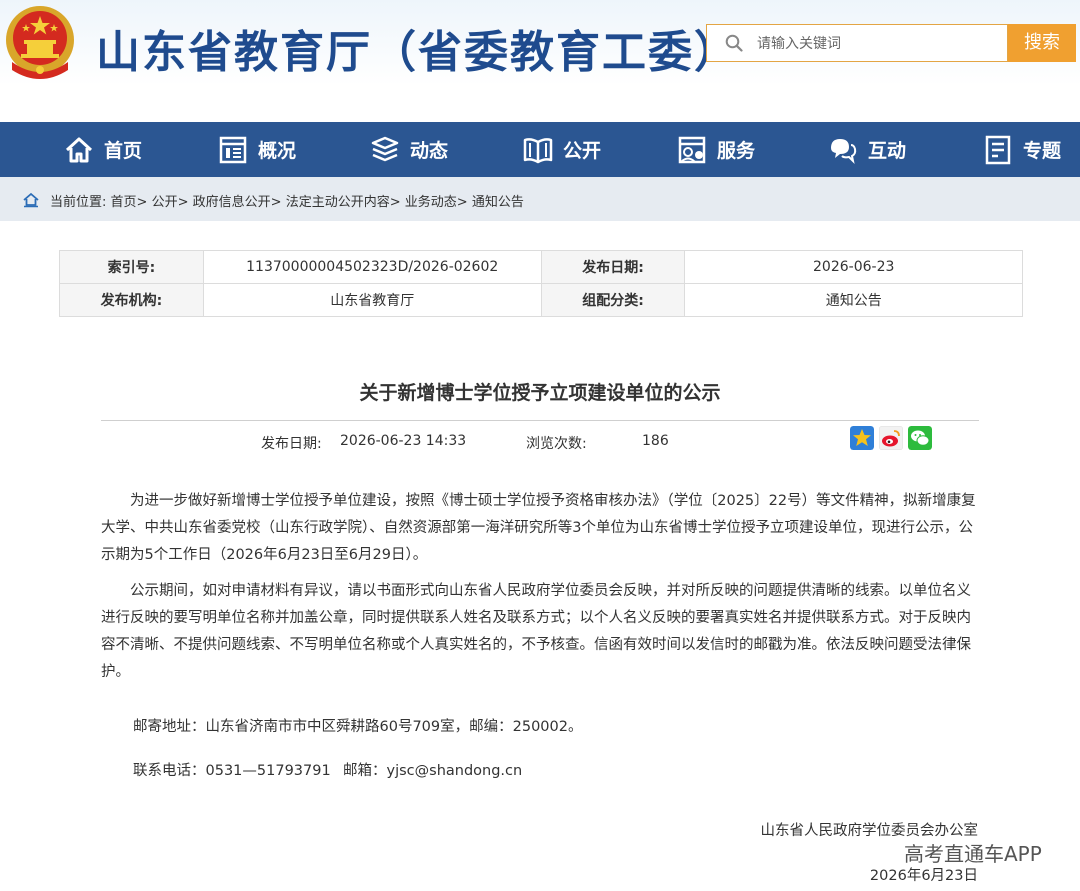 The width and height of the screenshot is (1080, 891). I want to click on org-label: 发布机构:, so click(131, 300).